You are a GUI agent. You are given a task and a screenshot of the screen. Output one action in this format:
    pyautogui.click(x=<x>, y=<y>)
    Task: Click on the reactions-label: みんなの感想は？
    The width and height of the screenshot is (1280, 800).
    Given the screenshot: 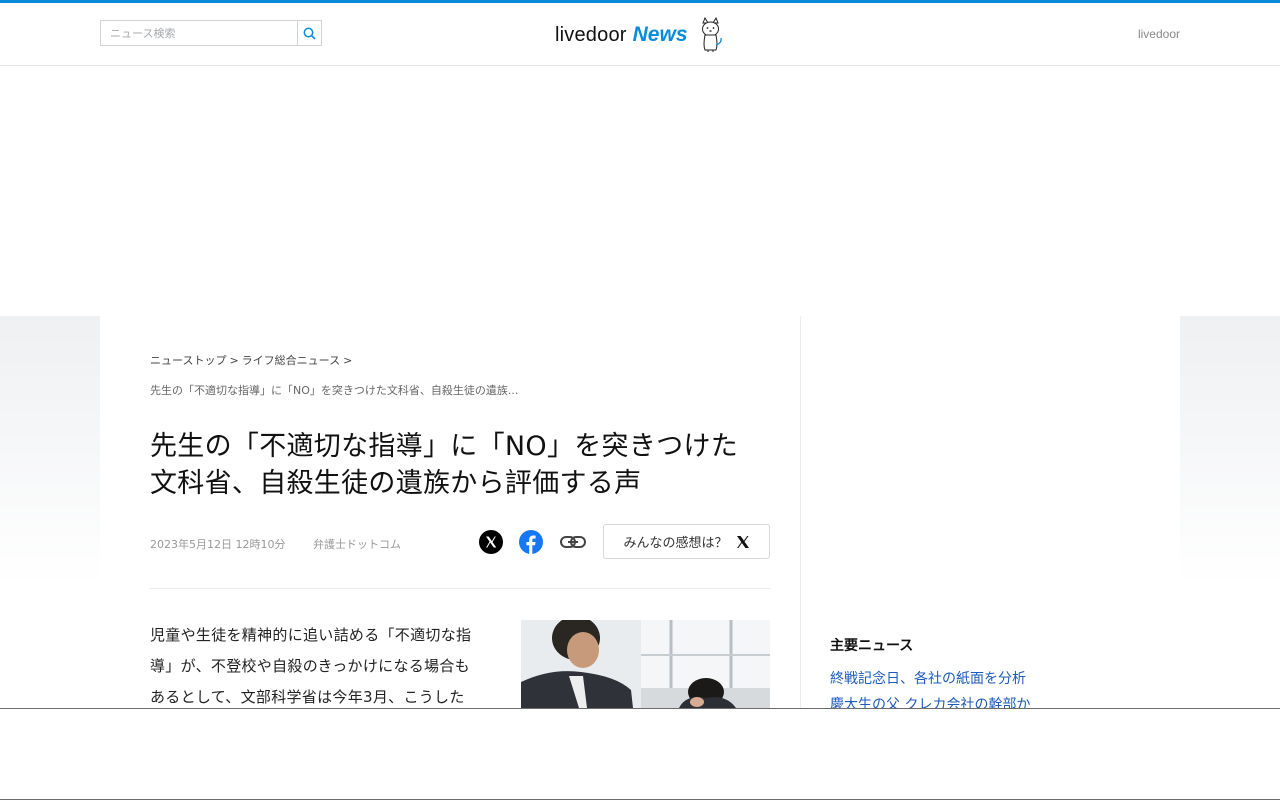 What is the action you would take?
    pyautogui.click(x=675, y=543)
    